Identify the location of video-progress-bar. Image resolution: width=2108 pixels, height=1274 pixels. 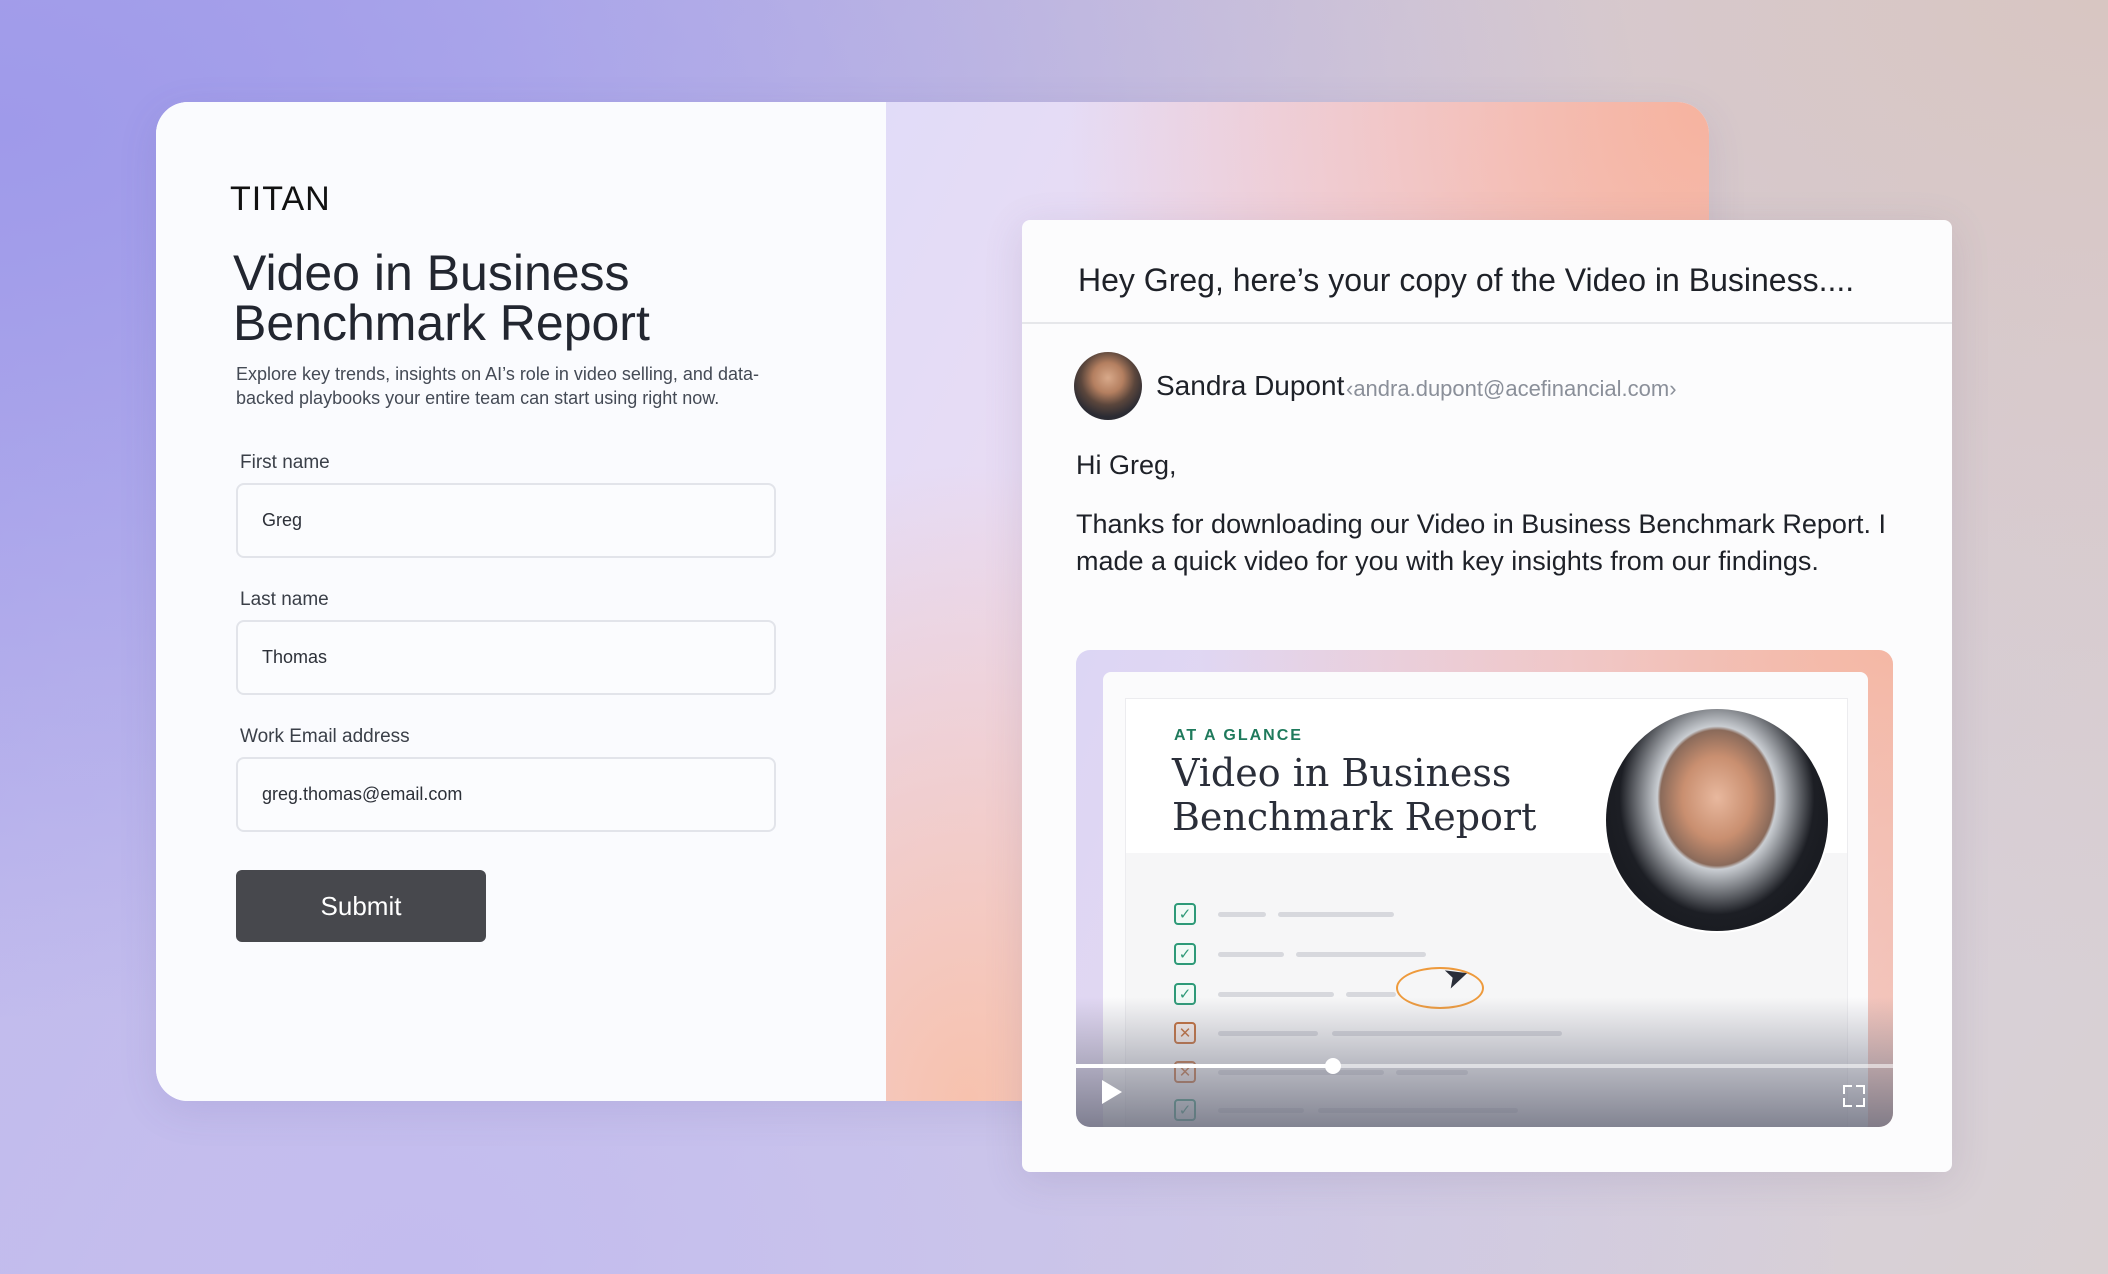
(1484, 1066).